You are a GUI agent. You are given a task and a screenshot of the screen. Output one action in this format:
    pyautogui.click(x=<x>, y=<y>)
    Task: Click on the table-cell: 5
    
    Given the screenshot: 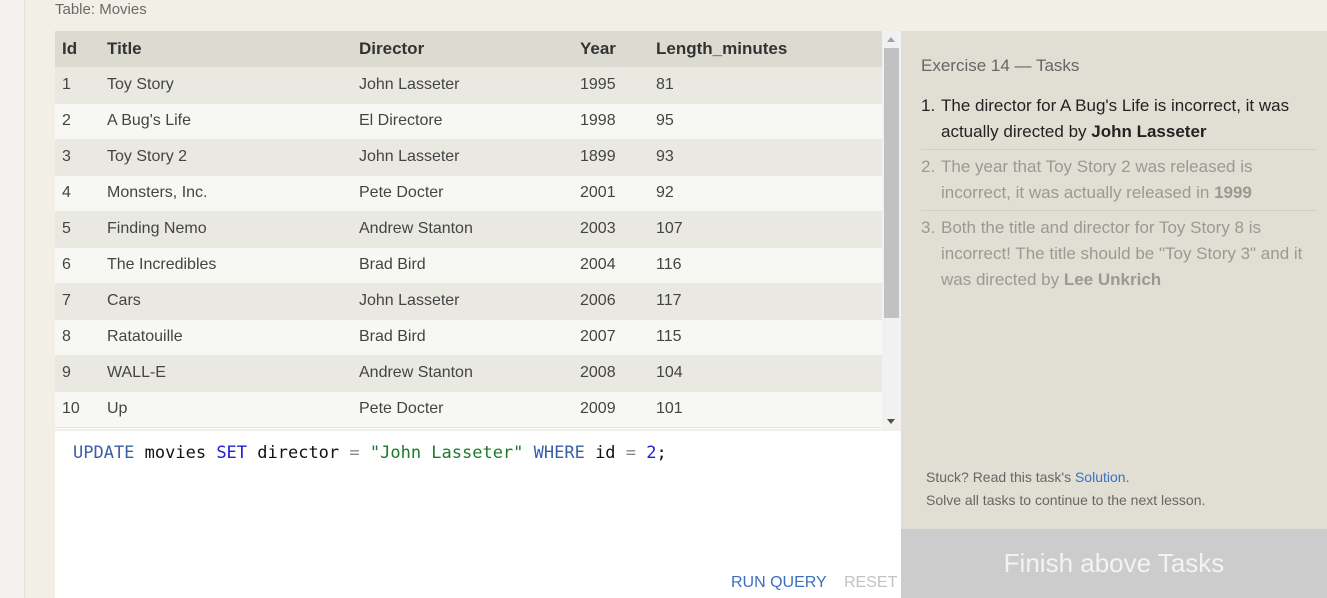 What is the action you would take?
    pyautogui.click(x=77, y=229)
    